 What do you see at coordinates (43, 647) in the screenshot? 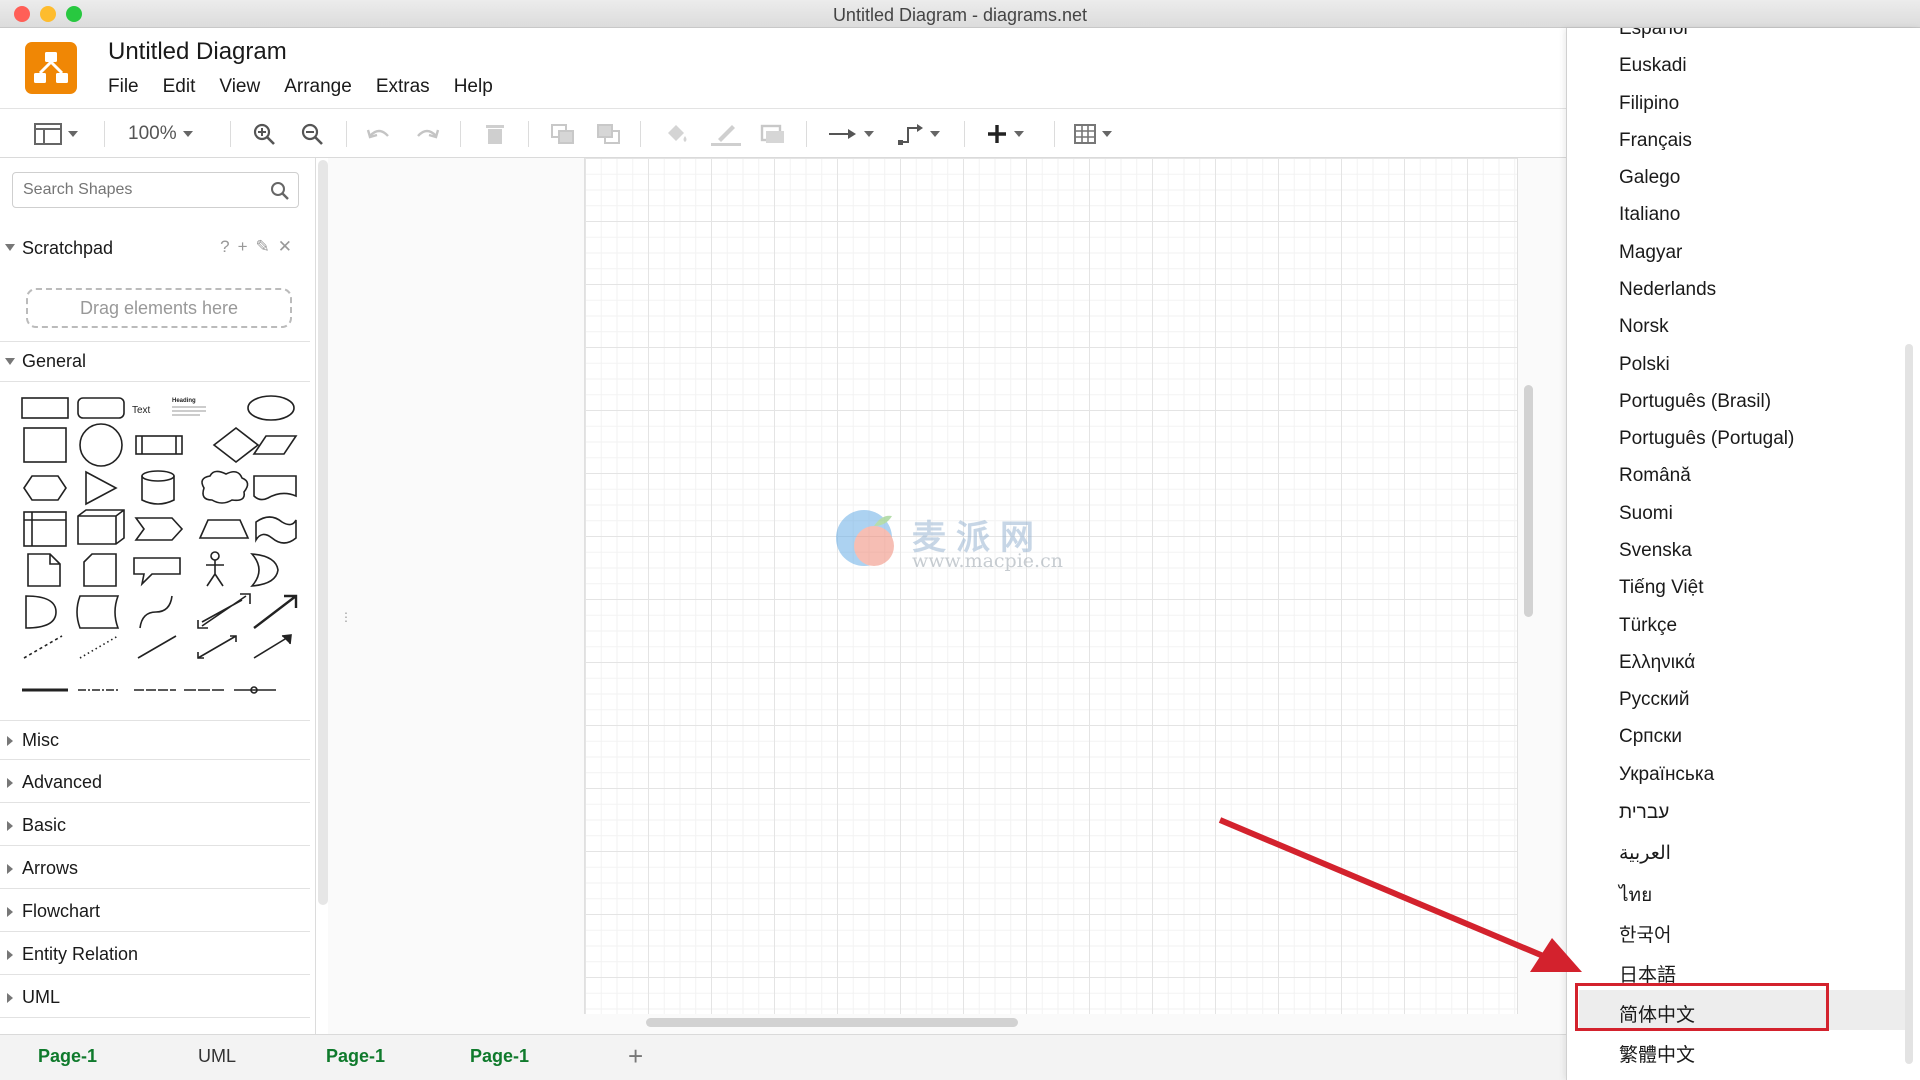
I see `dashed-line-shape` at bounding box center [43, 647].